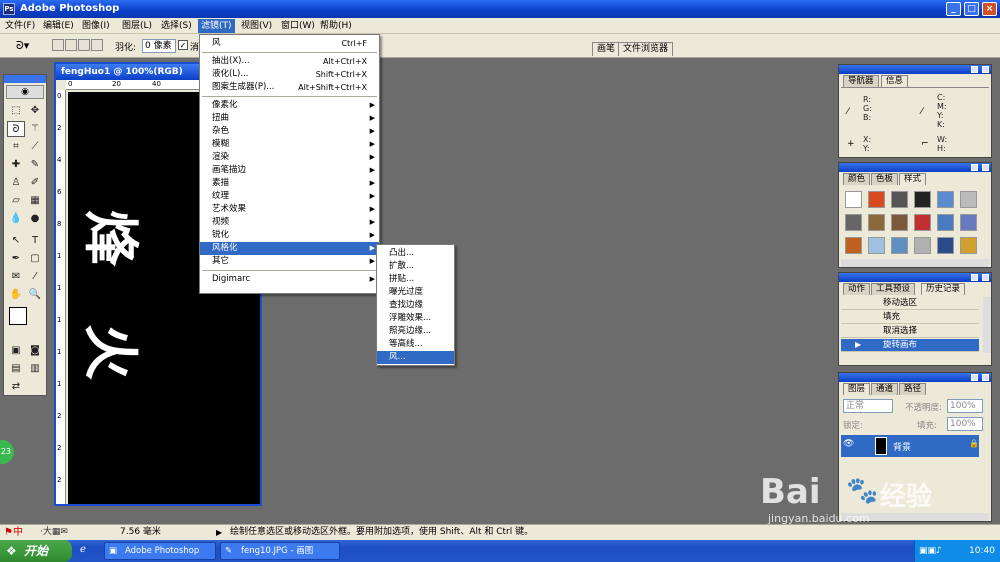 The height and width of the screenshot is (562, 1000). What do you see at coordinates (160, 551) in the screenshot?
I see `taskbar-item-photoshop: ▣ Adobe Photoshop` at bounding box center [160, 551].